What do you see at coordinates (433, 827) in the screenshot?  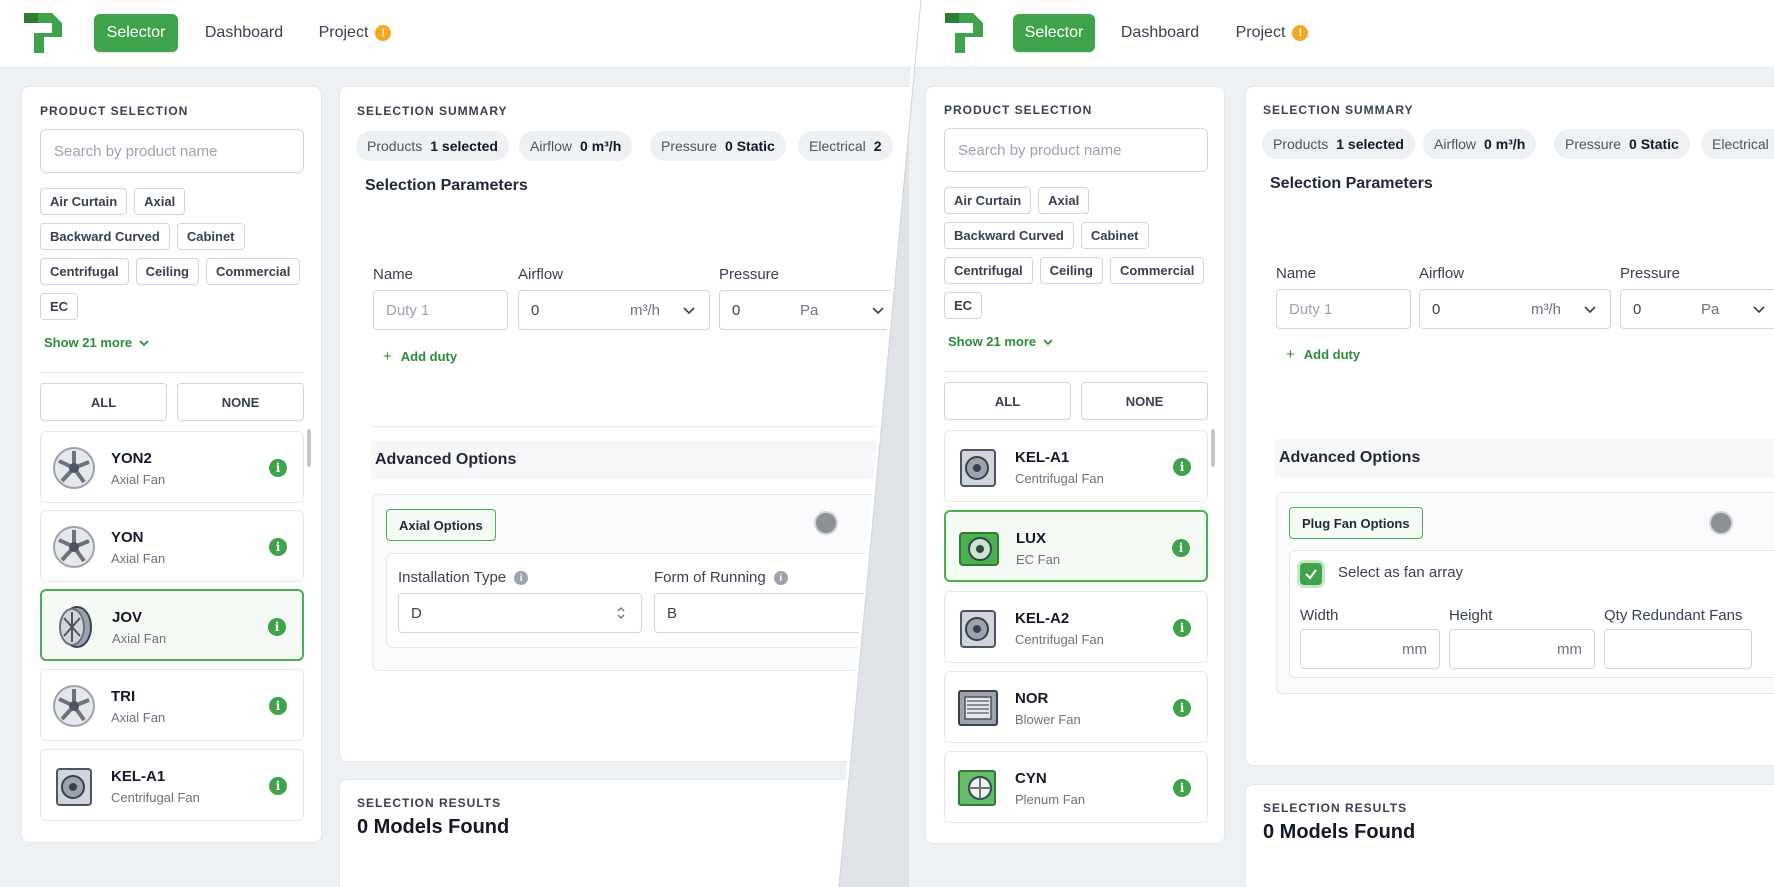 I see `models-found-count: 0 Models Found` at bounding box center [433, 827].